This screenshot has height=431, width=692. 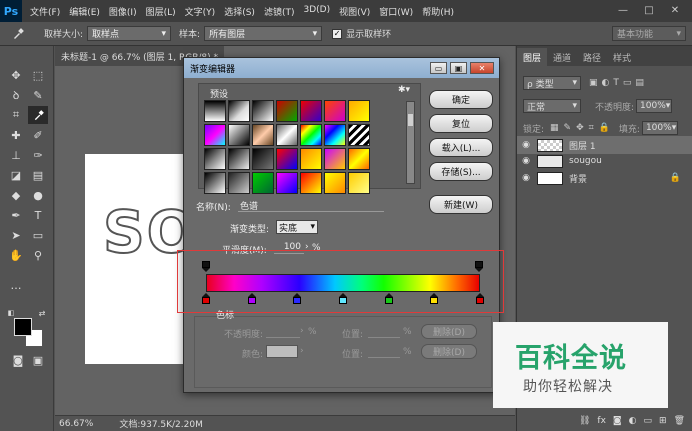 I want to click on eyedropper-icon, so click(x=18, y=33).